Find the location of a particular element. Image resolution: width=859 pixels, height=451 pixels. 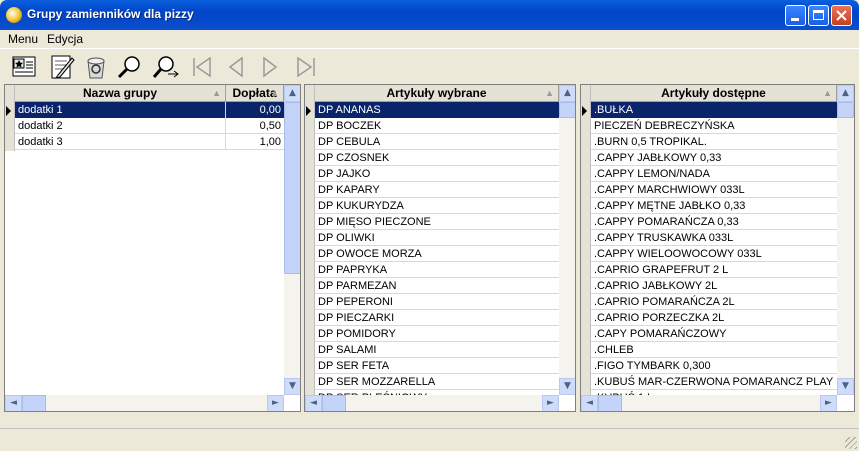

table-row: DP PIECZARKI is located at coordinates (437, 318).